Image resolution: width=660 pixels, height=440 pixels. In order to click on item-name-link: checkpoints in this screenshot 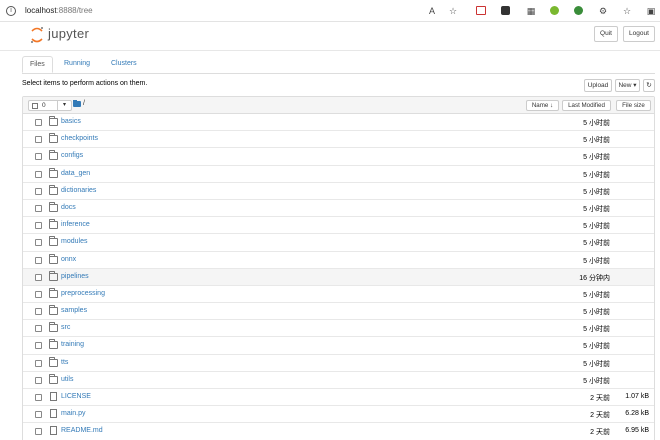, I will do `click(79, 138)`.